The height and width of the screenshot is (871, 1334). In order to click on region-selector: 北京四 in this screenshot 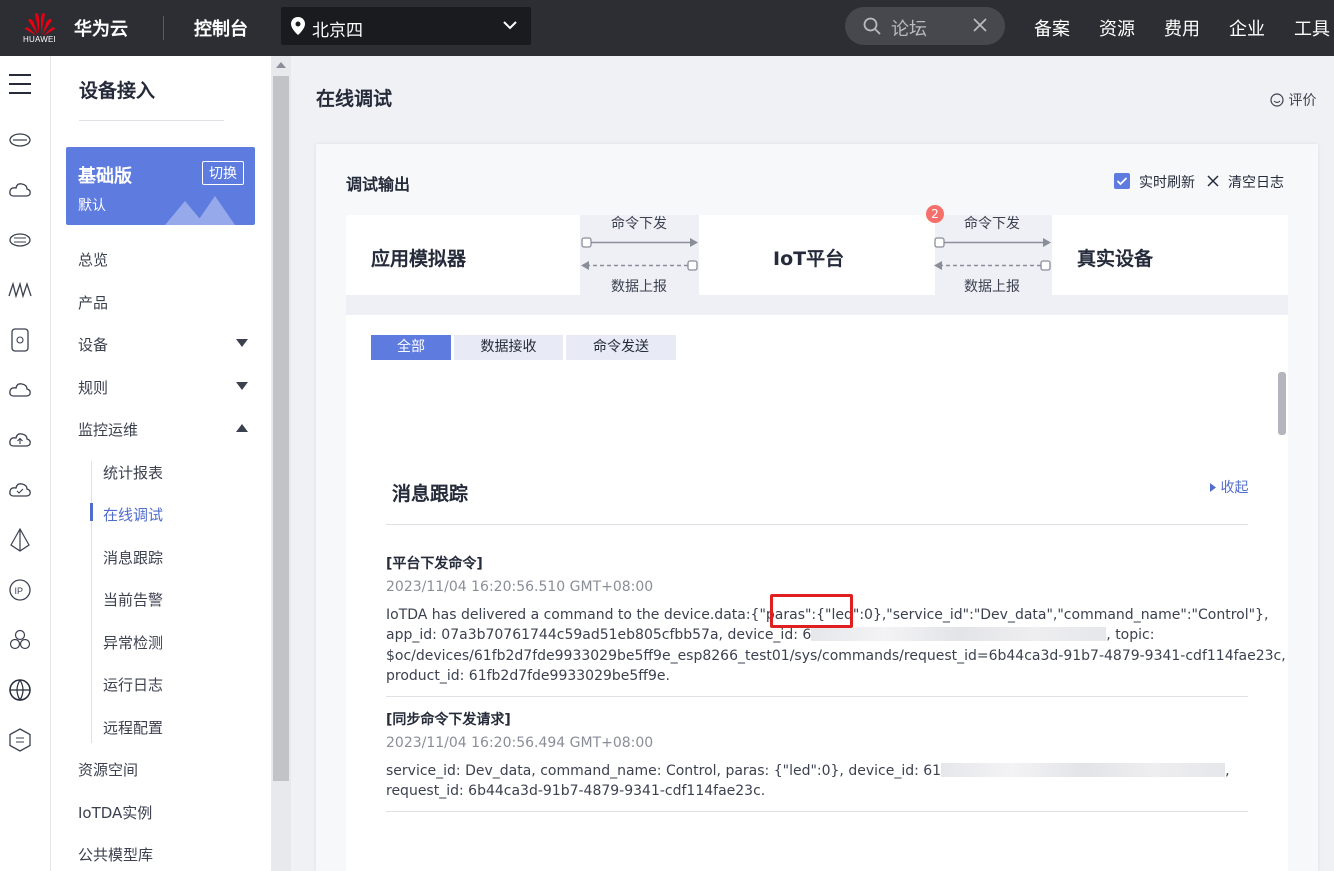, I will do `click(406, 26)`.